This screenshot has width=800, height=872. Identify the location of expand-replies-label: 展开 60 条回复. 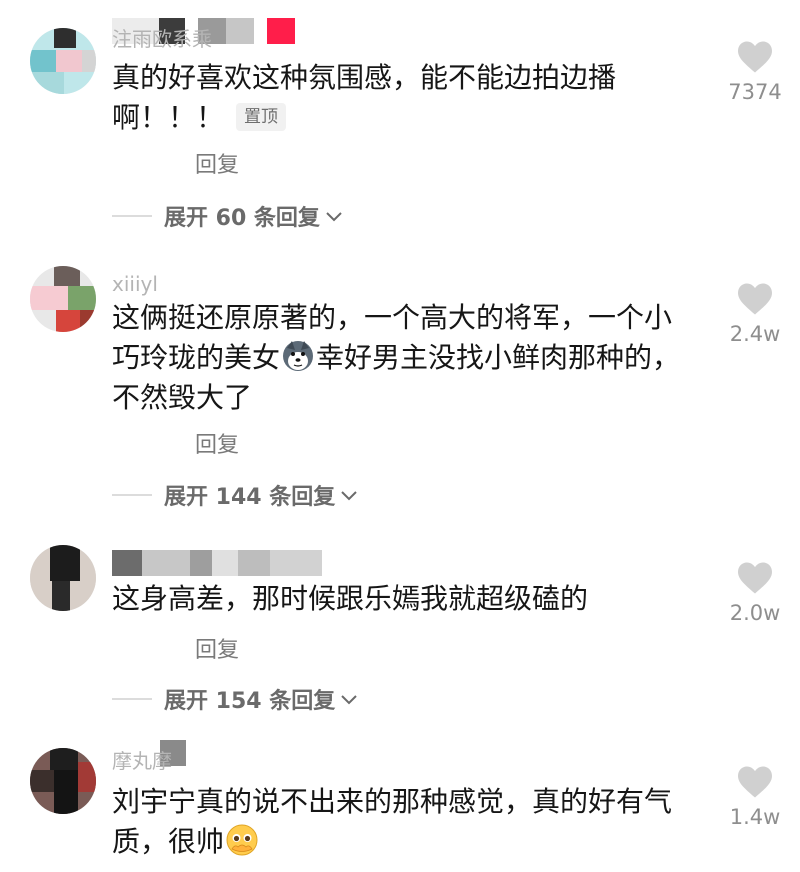
(242, 218).